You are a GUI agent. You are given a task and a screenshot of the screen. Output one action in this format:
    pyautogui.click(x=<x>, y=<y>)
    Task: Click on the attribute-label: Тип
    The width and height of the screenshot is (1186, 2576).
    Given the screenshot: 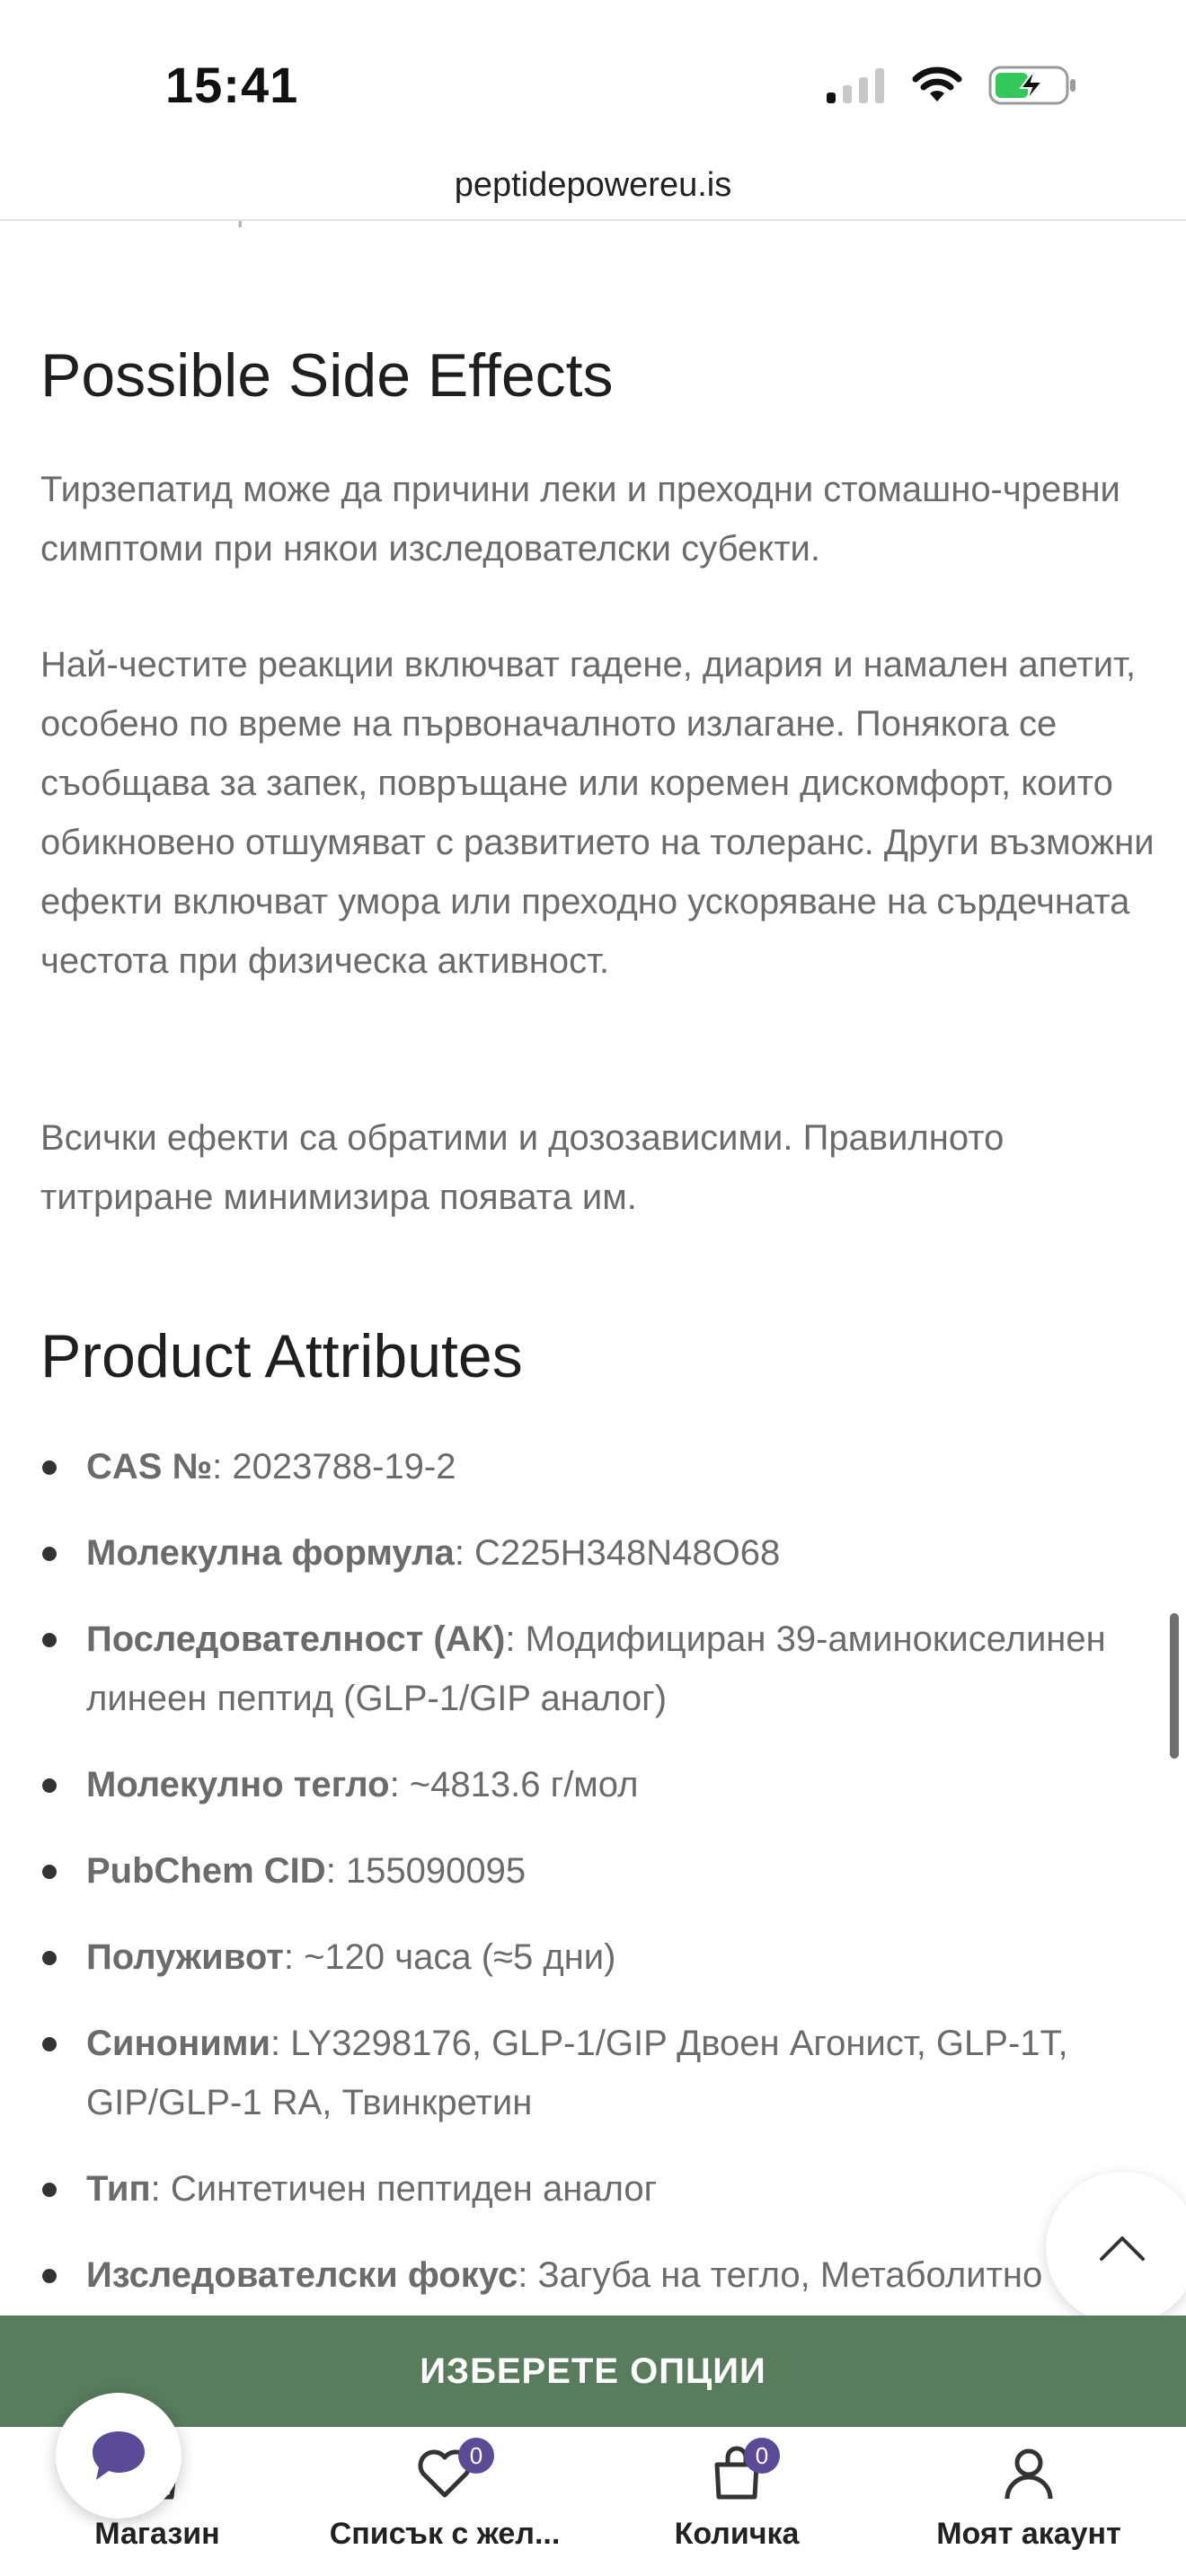 What is the action you would take?
    pyautogui.click(x=118, y=2189)
    